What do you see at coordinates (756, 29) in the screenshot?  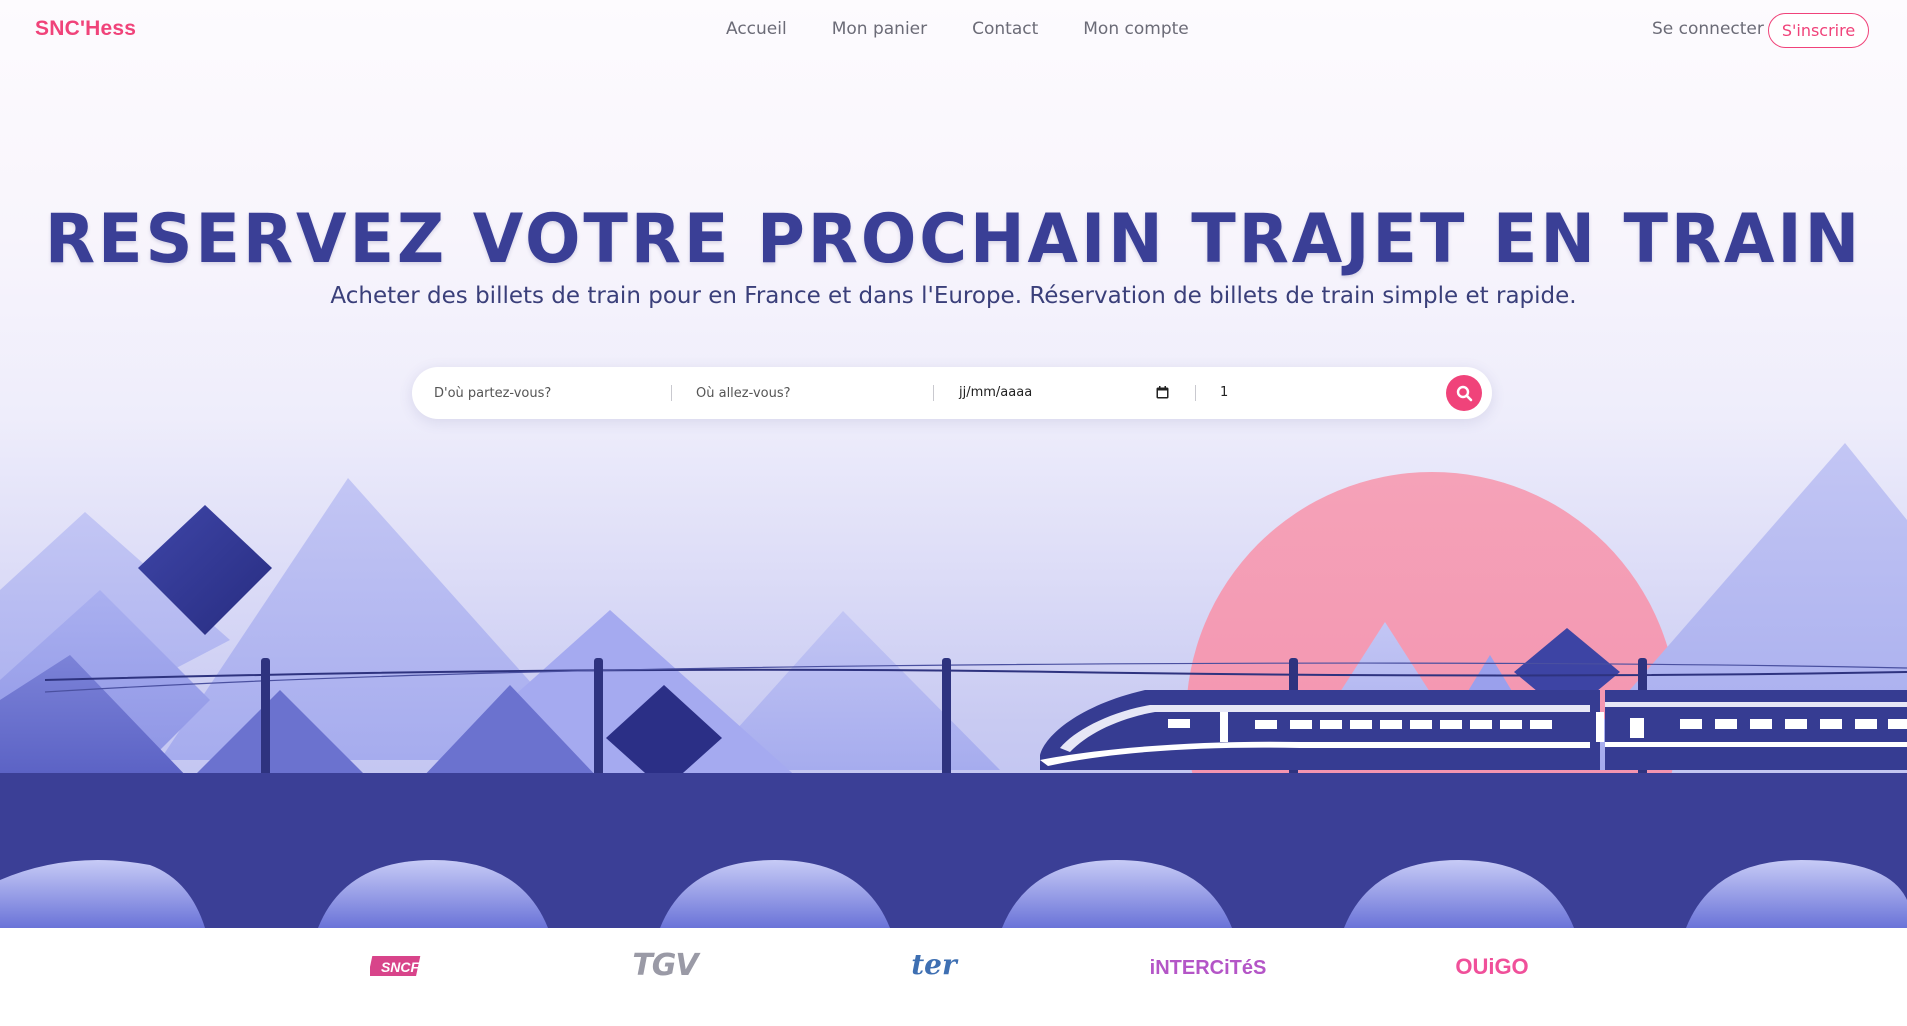 I see `nav-link-accueil: Accueil` at bounding box center [756, 29].